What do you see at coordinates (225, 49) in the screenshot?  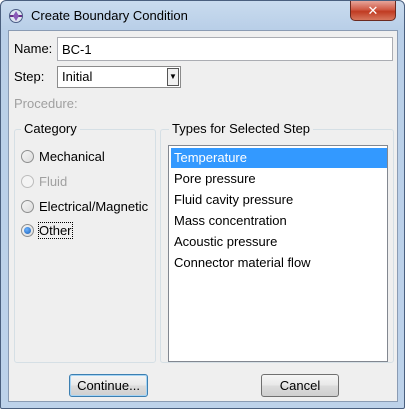 I see `name-input` at bounding box center [225, 49].